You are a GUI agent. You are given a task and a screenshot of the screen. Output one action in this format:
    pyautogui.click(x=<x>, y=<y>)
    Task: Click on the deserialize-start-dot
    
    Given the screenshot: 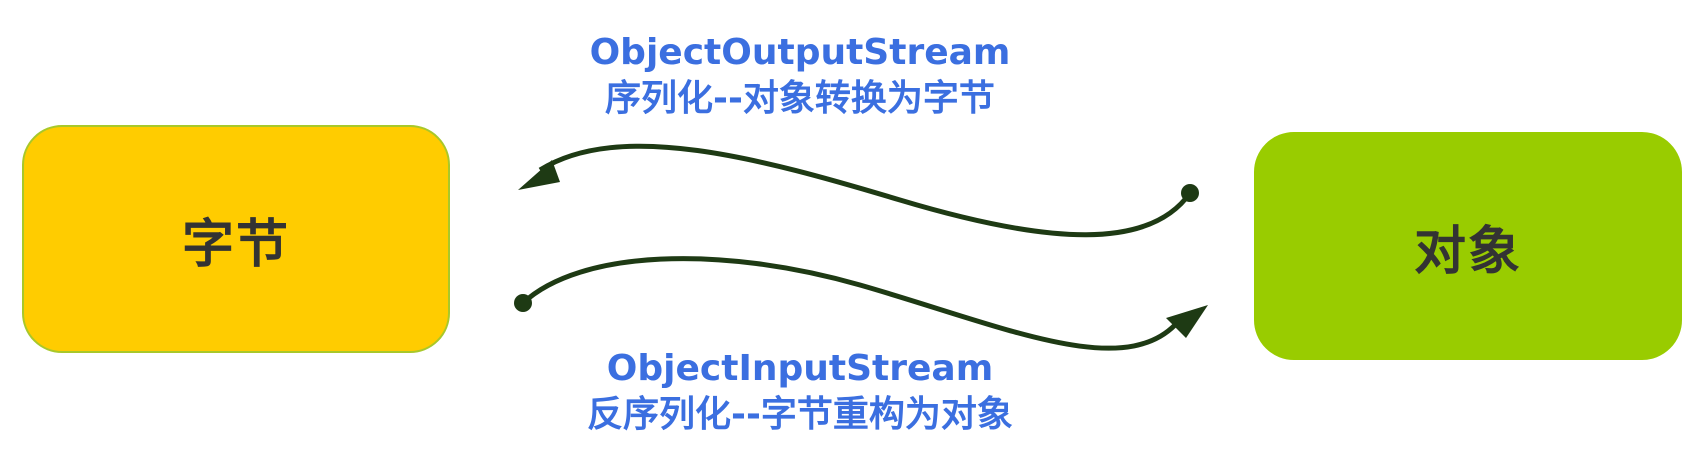 What is the action you would take?
    pyautogui.click(x=523, y=303)
    